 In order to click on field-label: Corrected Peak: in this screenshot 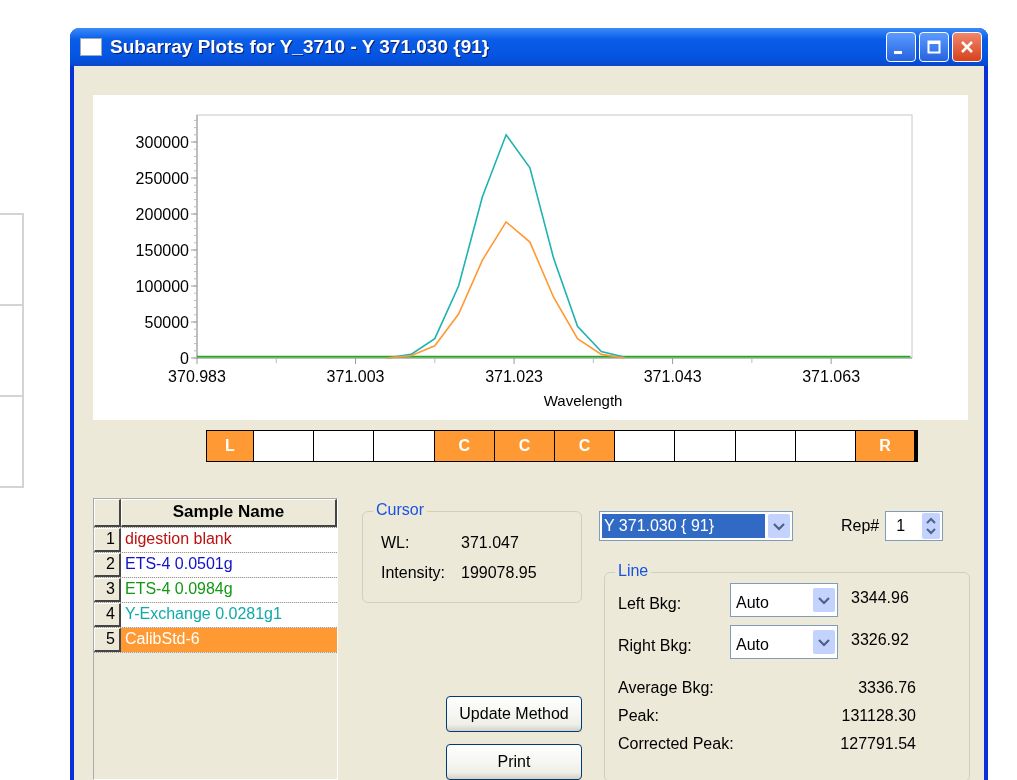, I will do `click(676, 744)`.